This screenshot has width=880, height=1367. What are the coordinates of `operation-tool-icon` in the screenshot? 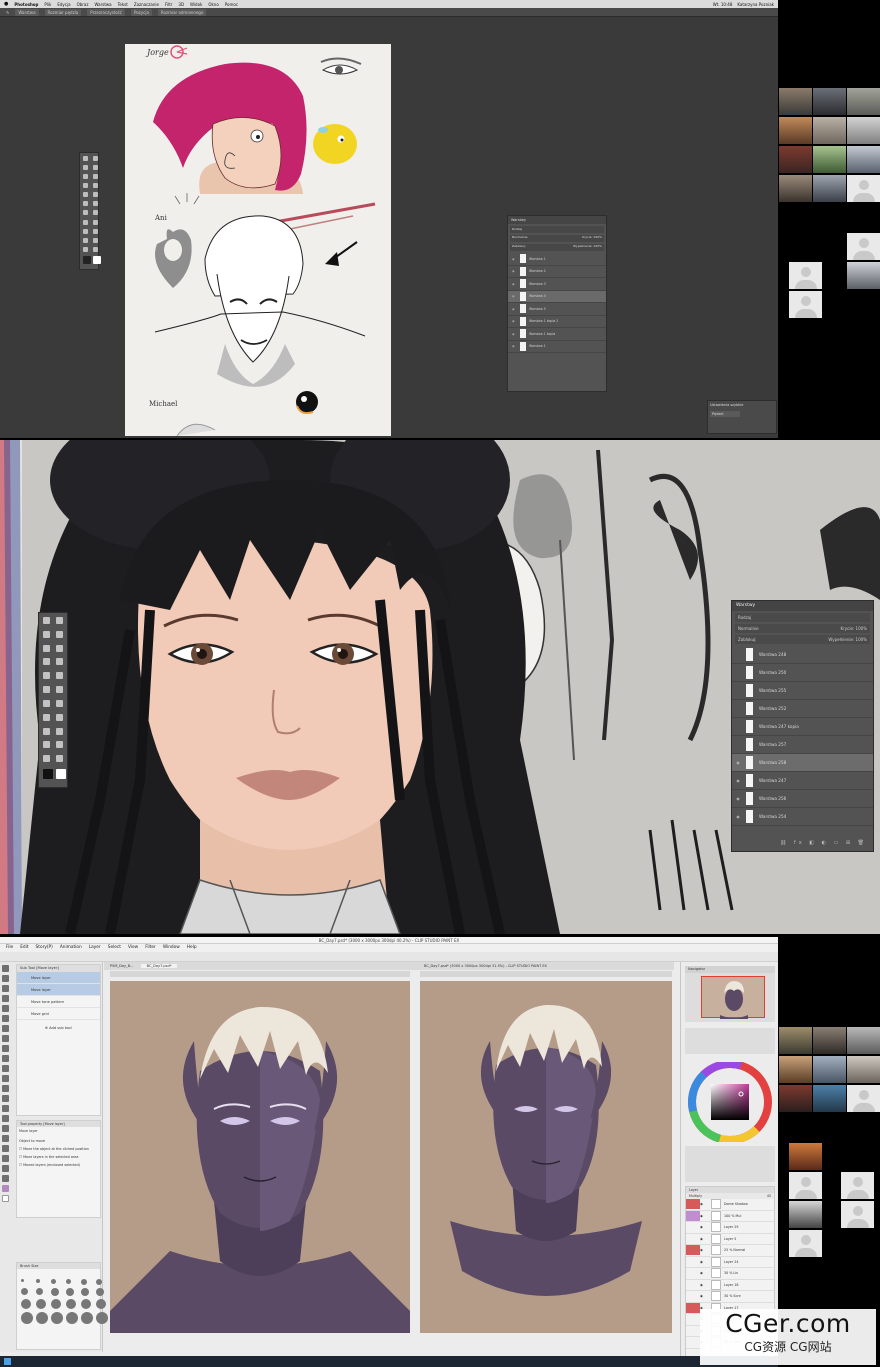 It's located at (5, 988).